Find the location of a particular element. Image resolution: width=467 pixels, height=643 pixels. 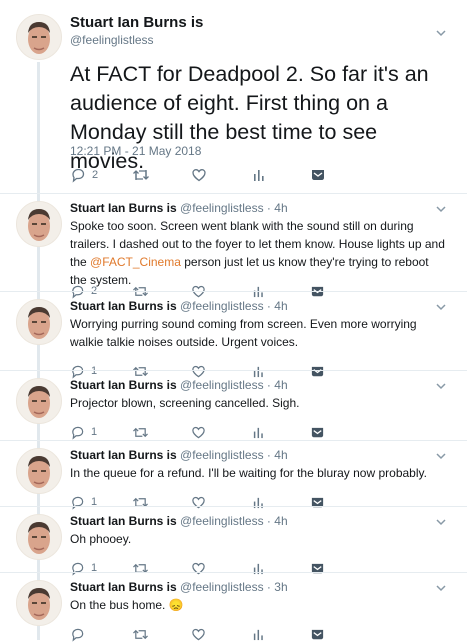

reply-body: On the bus home. 😞 is located at coordinates (257, 605).